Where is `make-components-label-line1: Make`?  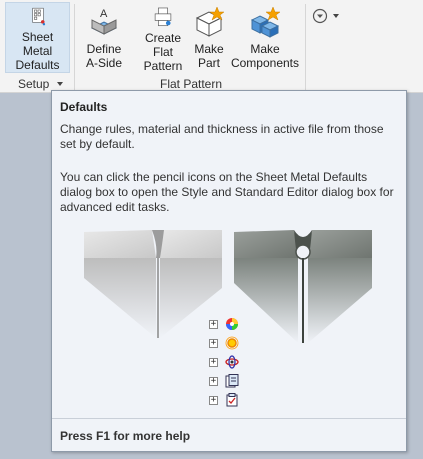 make-components-label-line1: Make is located at coordinates (265, 49).